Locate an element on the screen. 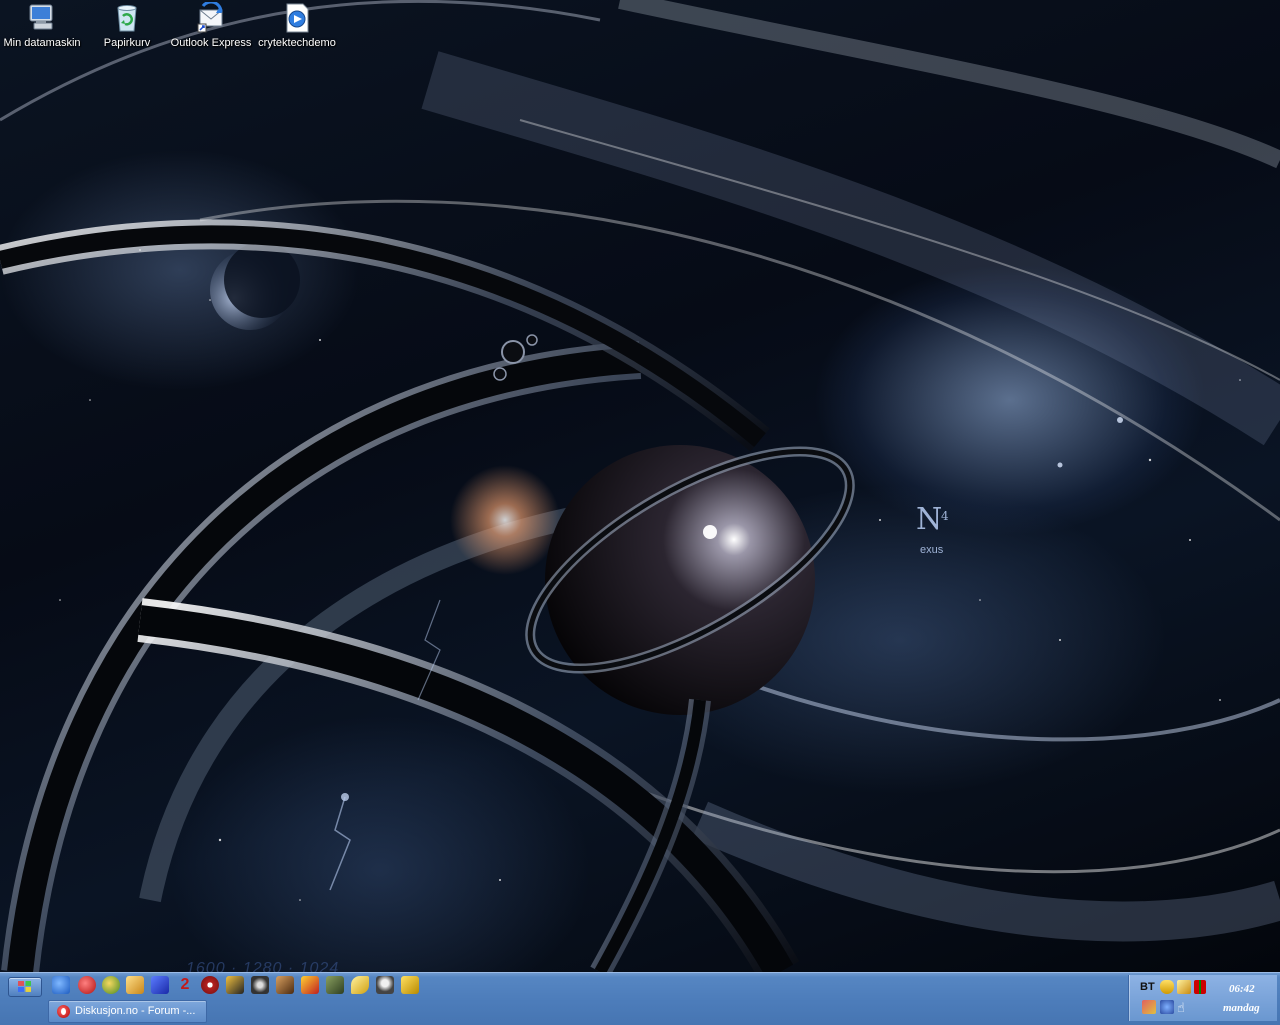 The image size is (1280, 1025). media-file-icon is located at coordinates (297, 18).